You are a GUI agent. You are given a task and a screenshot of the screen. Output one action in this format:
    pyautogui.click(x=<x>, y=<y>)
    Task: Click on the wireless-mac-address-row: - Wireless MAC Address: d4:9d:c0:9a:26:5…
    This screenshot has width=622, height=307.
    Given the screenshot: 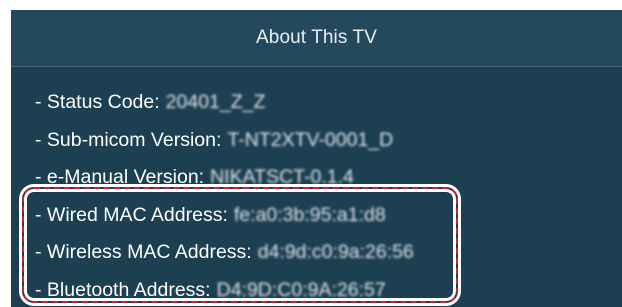 What is the action you would take?
    pyautogui.click(x=325, y=253)
    